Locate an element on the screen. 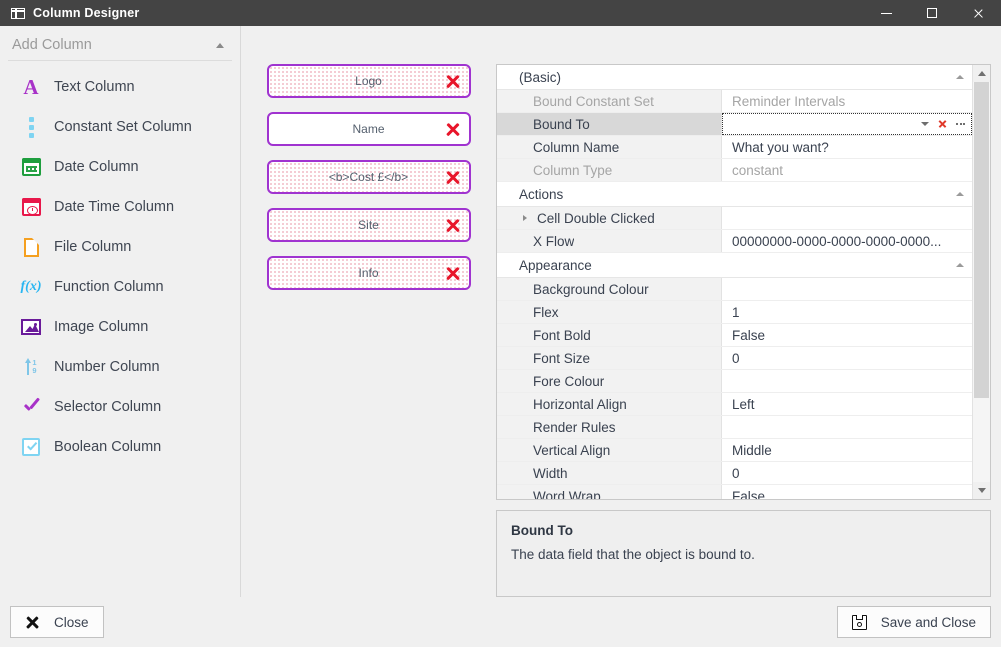  save-and-close-button: Save and Close is located at coordinates (913, 622).